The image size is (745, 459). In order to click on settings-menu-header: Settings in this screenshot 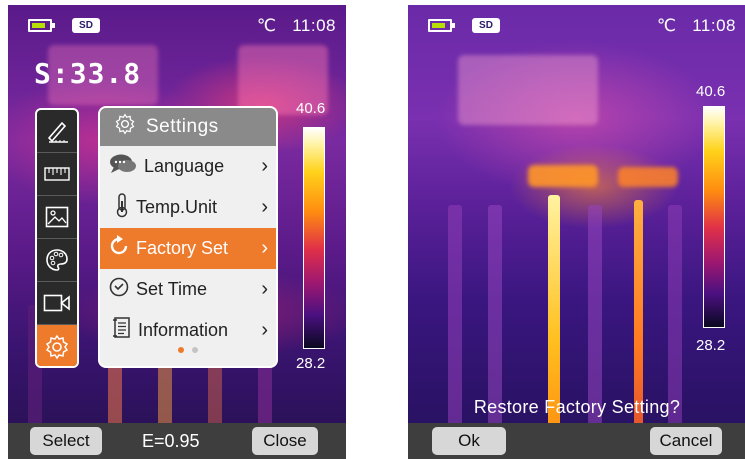, I will do `click(188, 127)`.